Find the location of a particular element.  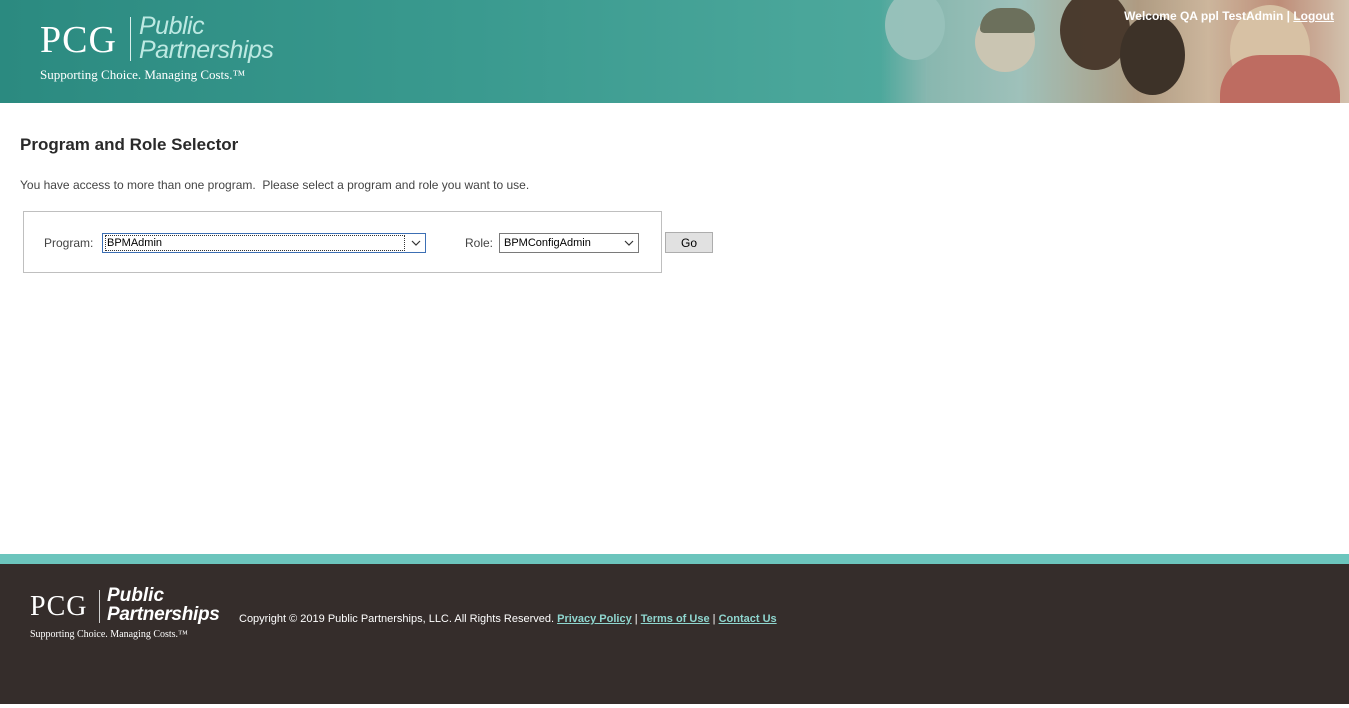

role-select: BPMConfigAdmin is located at coordinates (569, 243).